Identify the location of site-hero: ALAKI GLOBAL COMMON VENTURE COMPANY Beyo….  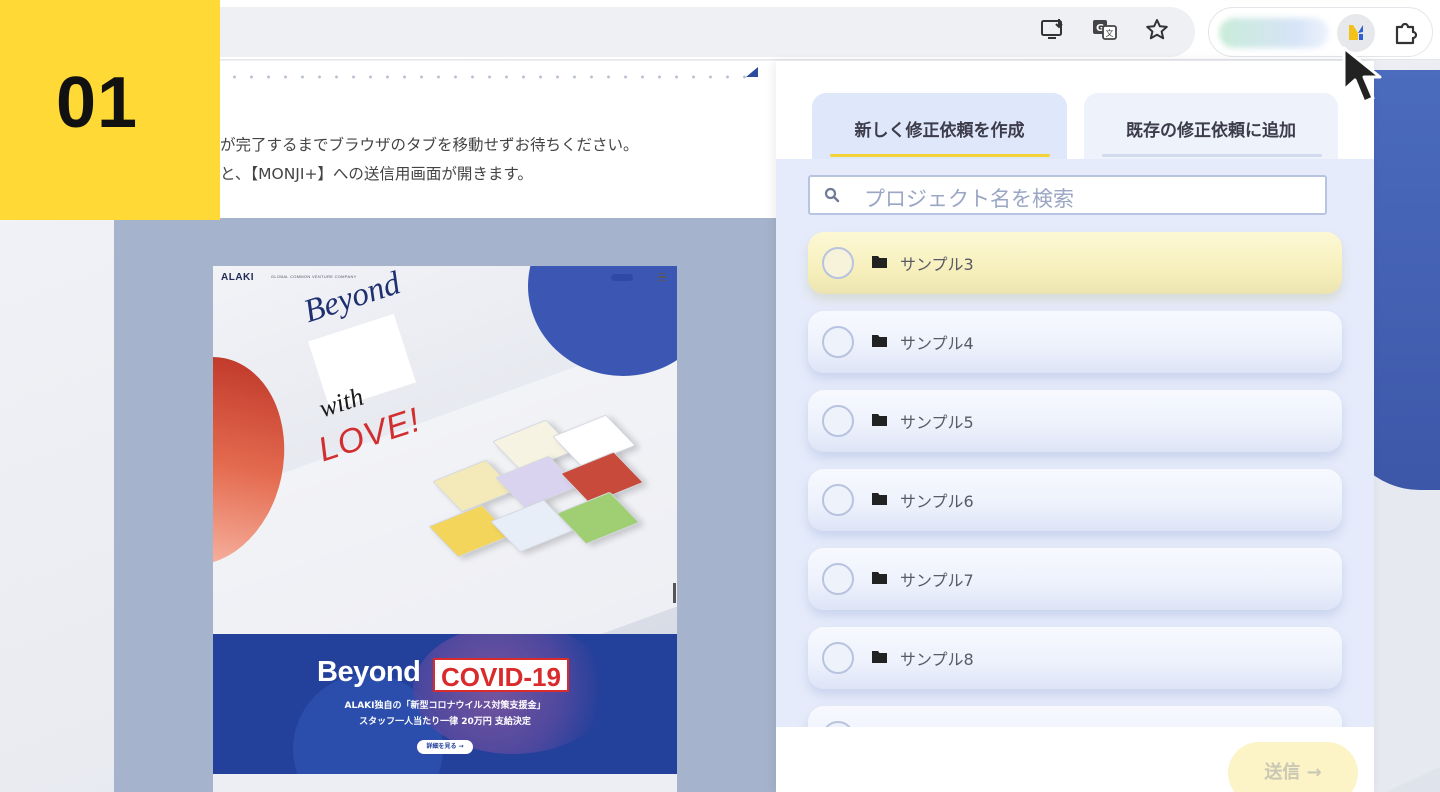
(445, 450).